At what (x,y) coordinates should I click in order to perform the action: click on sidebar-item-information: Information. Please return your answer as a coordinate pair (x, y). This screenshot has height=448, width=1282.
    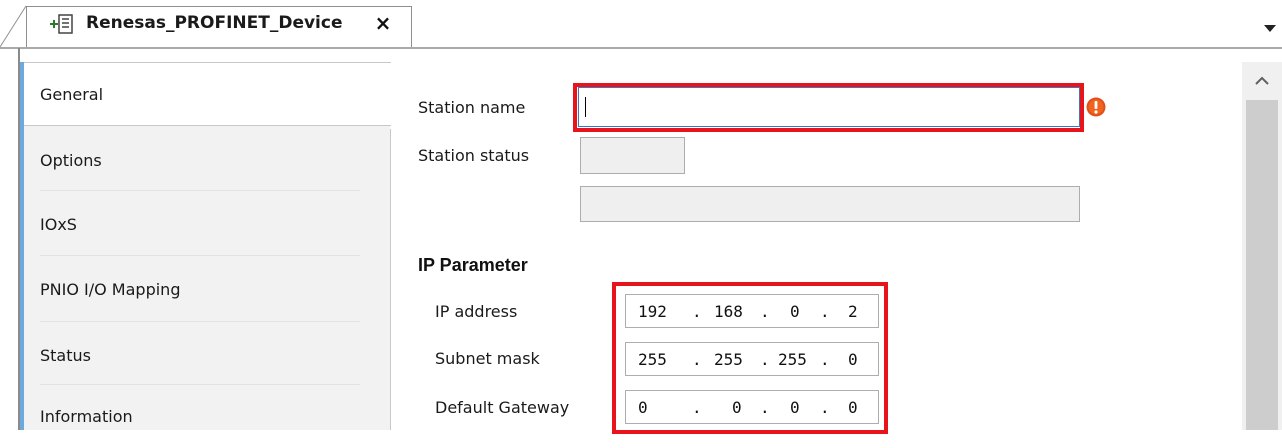
    Looking at the image, I should click on (205, 416).